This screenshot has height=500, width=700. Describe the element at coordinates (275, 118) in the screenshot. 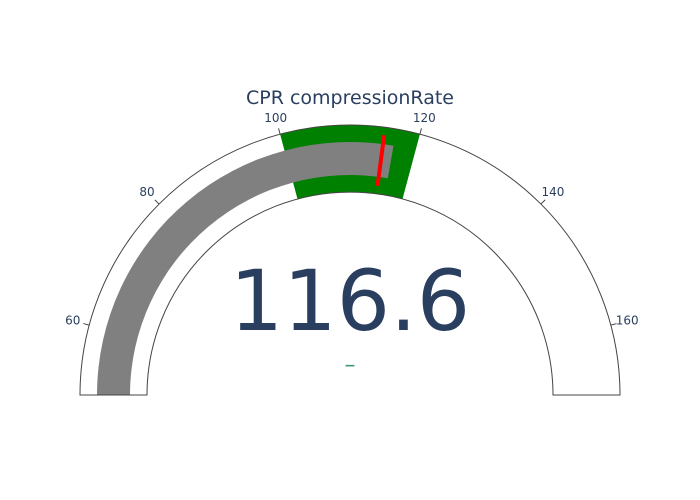

I see `gauge-tick-label: 100` at that location.